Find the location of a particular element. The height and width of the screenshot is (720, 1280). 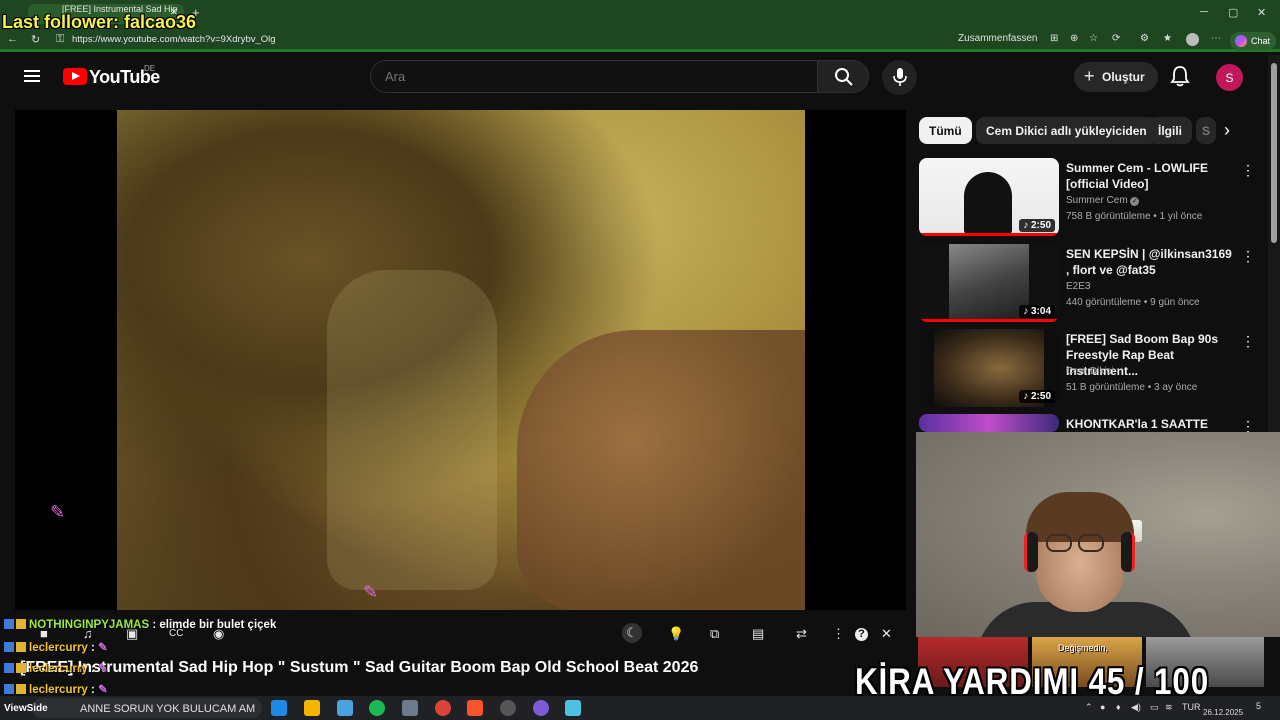

brave-icon is located at coordinates (475, 708).